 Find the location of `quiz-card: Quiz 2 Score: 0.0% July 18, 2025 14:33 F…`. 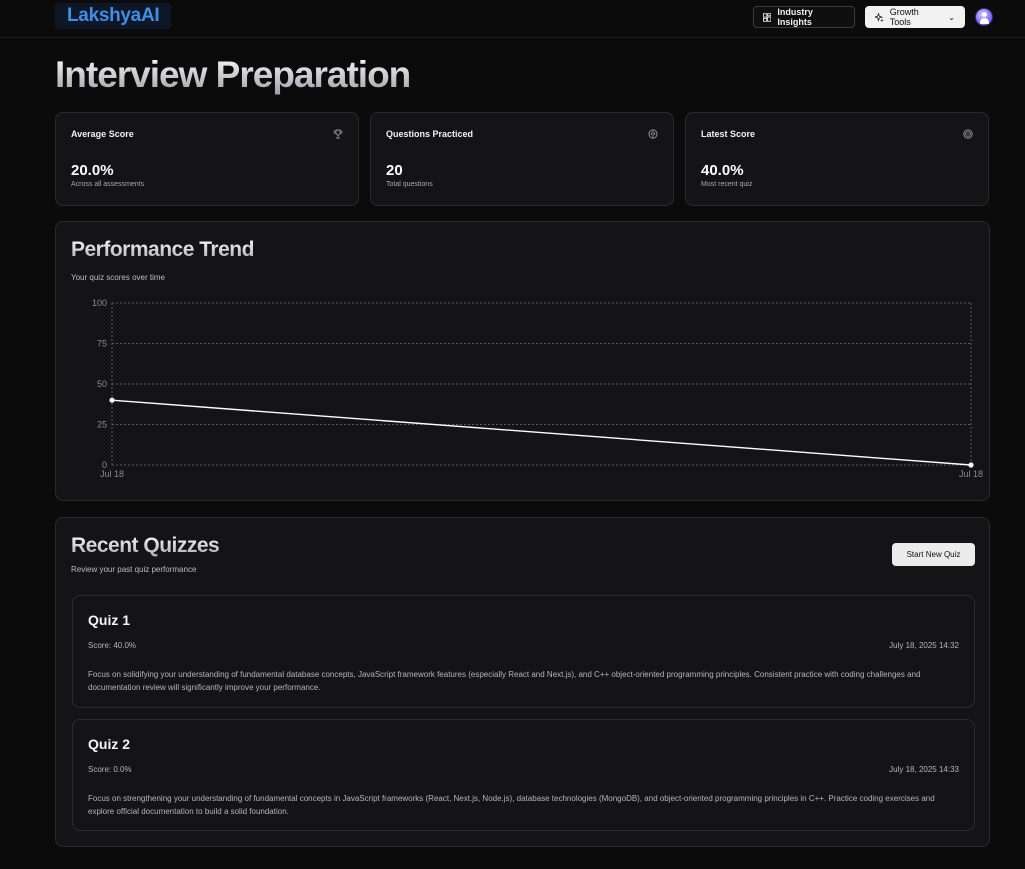

quiz-card: Quiz 2 Score: 0.0% July 18, 2025 14:33 F… is located at coordinates (523, 775).